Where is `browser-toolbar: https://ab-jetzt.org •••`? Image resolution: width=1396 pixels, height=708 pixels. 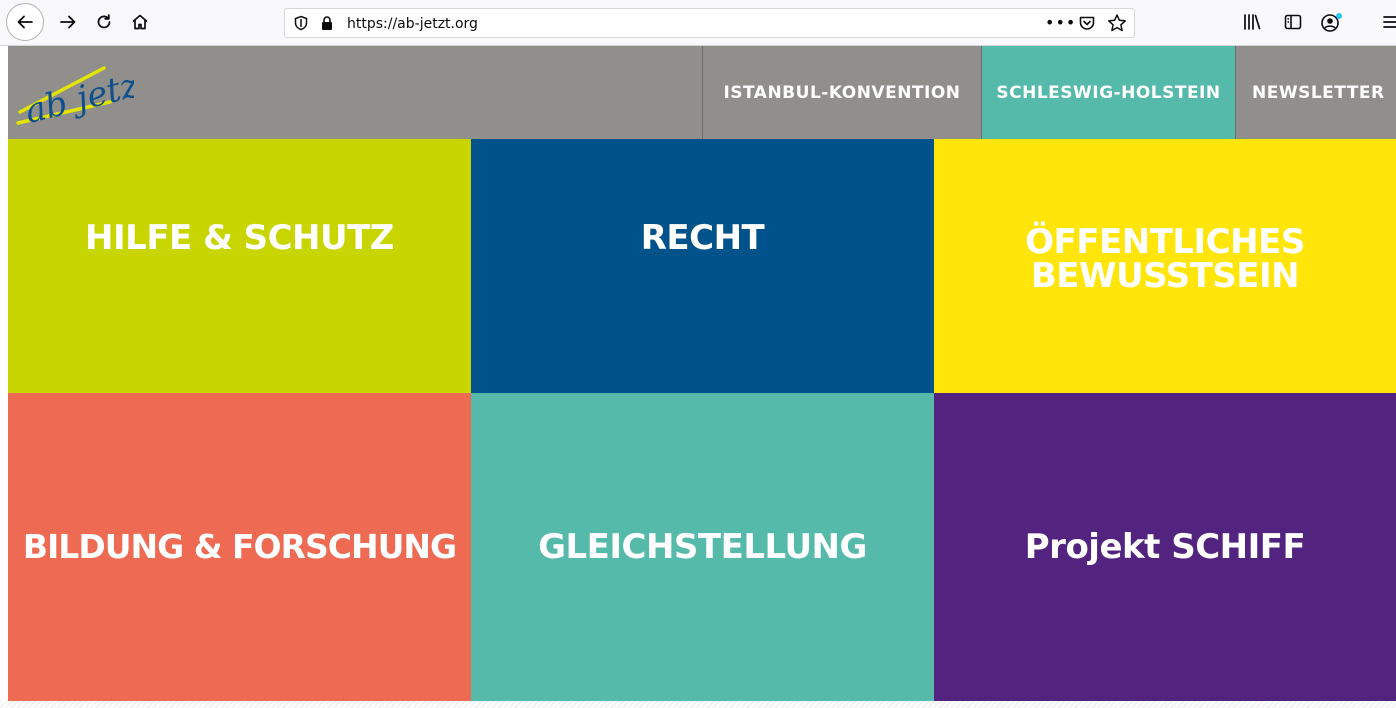 browser-toolbar: https://ab-jetzt.org ••• is located at coordinates (698, 23).